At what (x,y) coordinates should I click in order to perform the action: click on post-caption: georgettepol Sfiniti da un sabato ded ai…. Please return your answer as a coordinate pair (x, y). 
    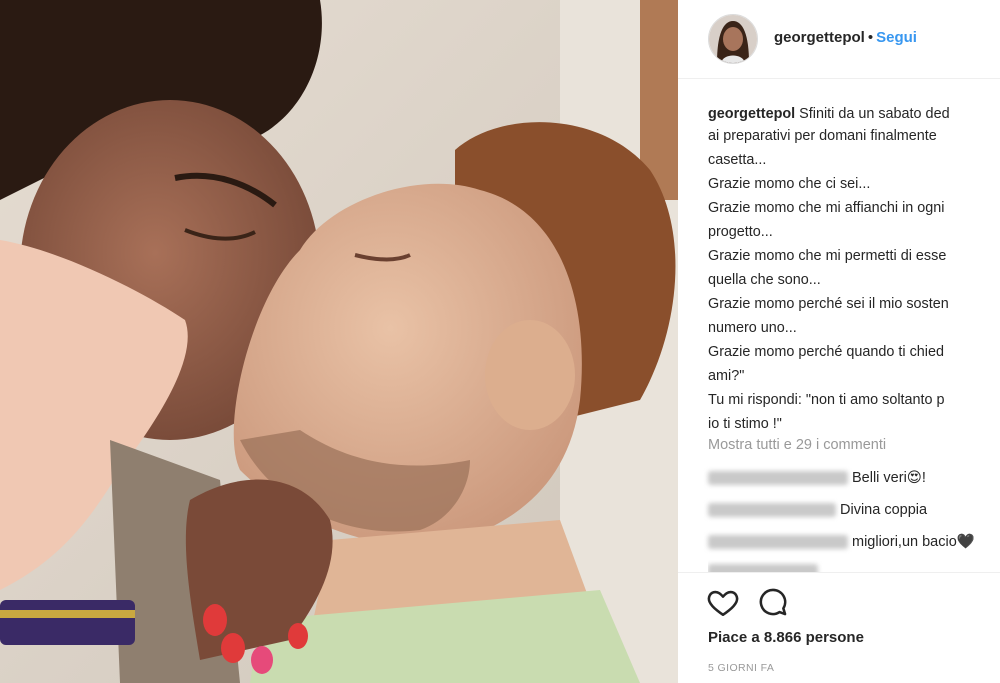
    Looking at the image, I should click on (854, 270).